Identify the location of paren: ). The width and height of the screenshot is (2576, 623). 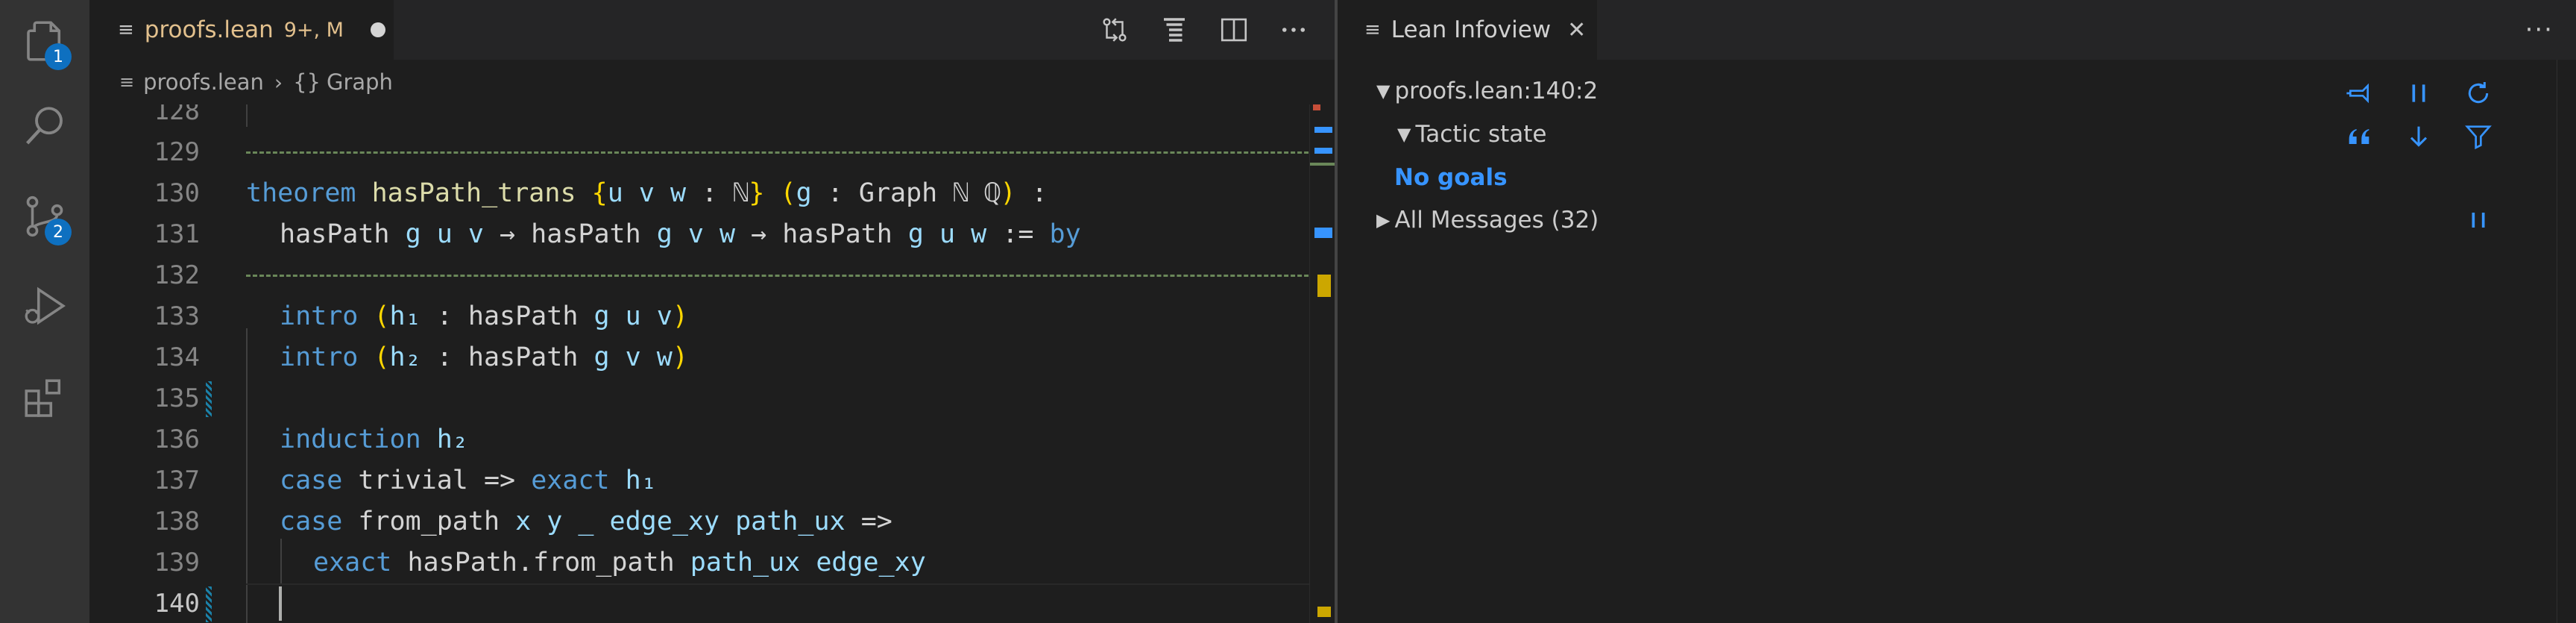
(680, 357).